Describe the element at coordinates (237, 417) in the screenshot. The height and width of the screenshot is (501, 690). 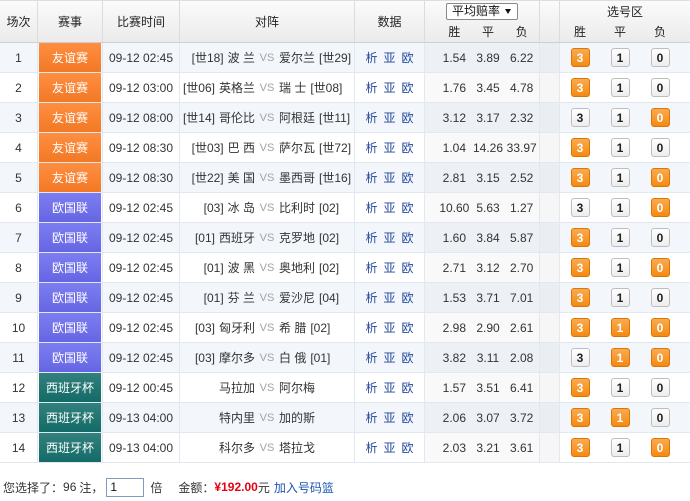
I see `home-team-link: 特内里` at that location.